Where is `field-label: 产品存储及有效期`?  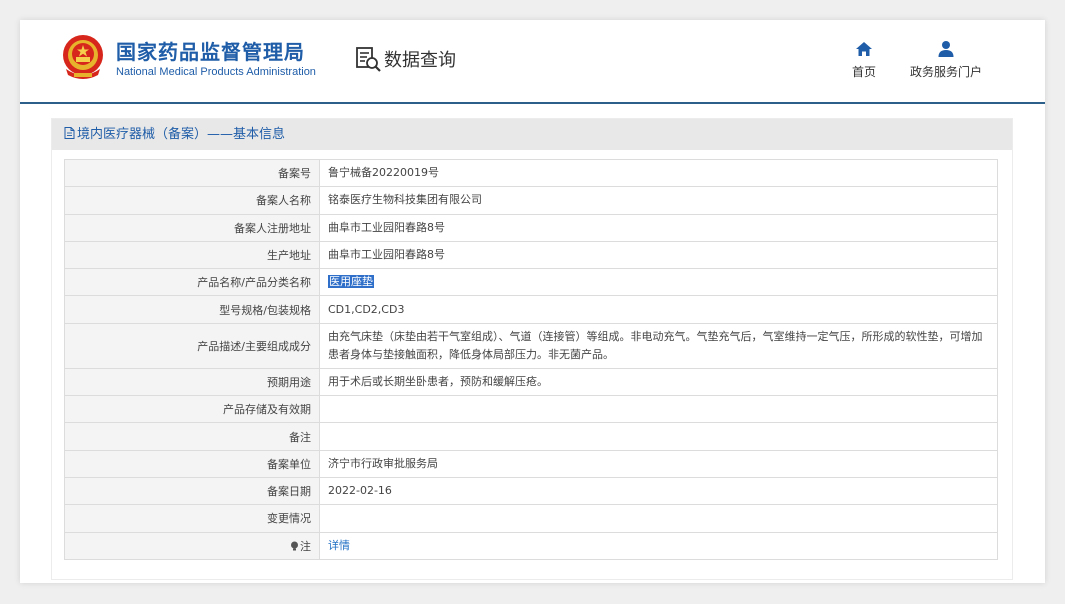
field-label: 产品存储及有效期 is located at coordinates (192, 409).